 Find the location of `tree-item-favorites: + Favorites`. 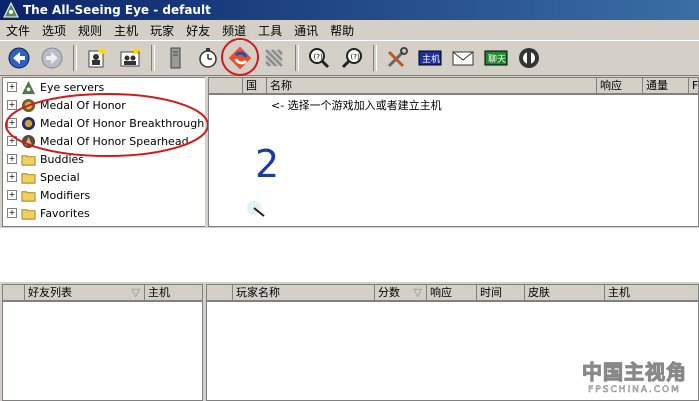

tree-item-favorites: + Favorites is located at coordinates (48, 213).